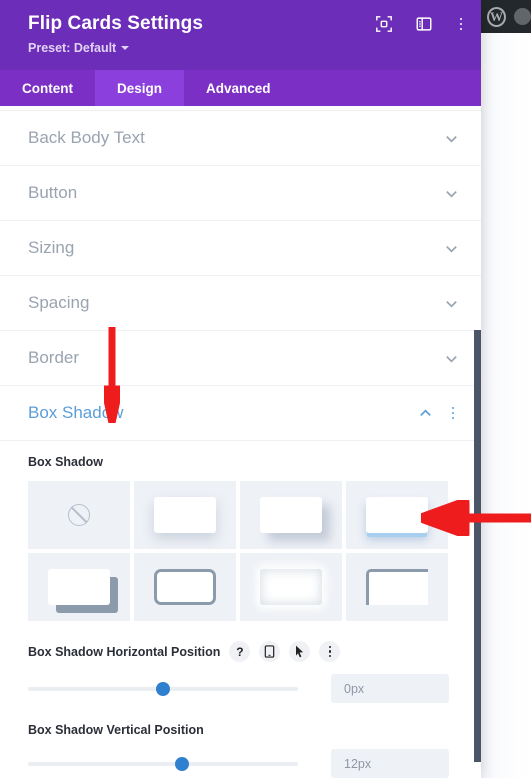  Describe the element at coordinates (390, 763) in the screenshot. I see `vertical-position-value: 12px` at that location.